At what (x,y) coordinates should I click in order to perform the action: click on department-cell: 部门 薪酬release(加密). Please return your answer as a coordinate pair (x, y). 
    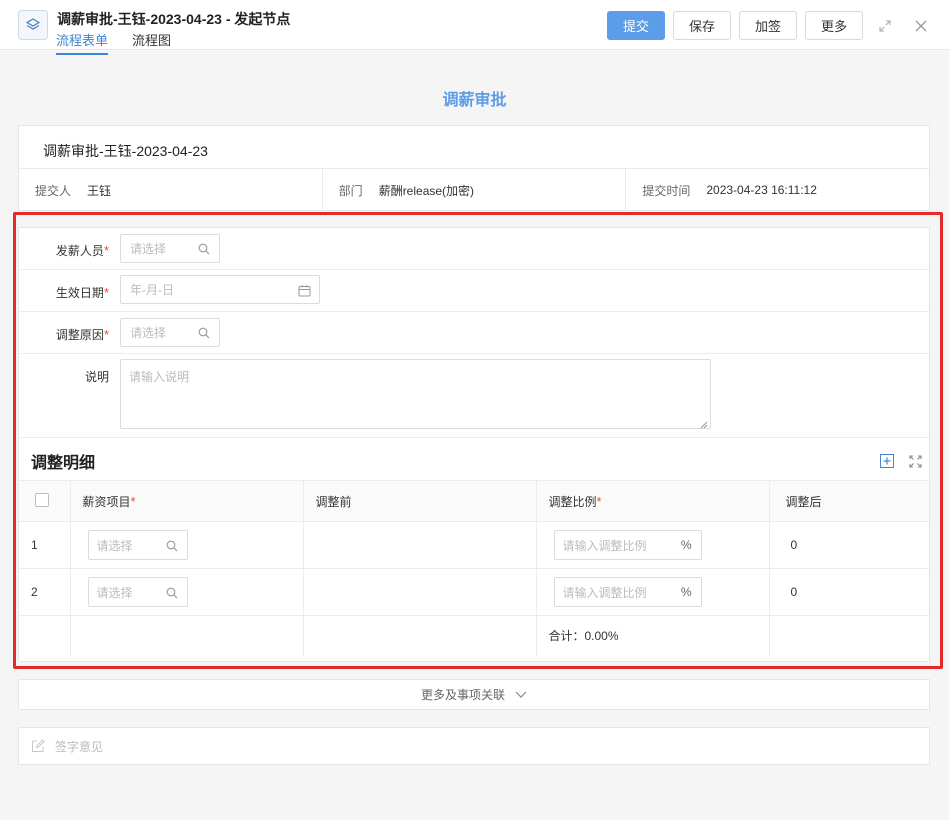
    Looking at the image, I should click on (475, 190).